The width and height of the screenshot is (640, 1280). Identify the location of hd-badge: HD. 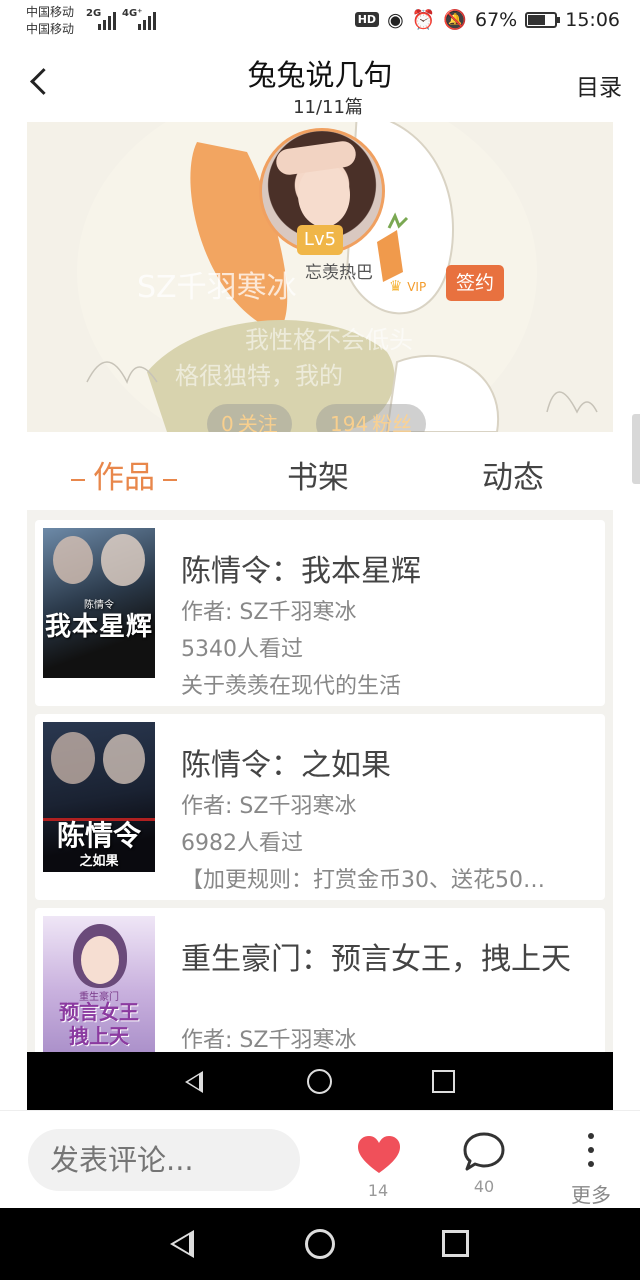
(367, 19).